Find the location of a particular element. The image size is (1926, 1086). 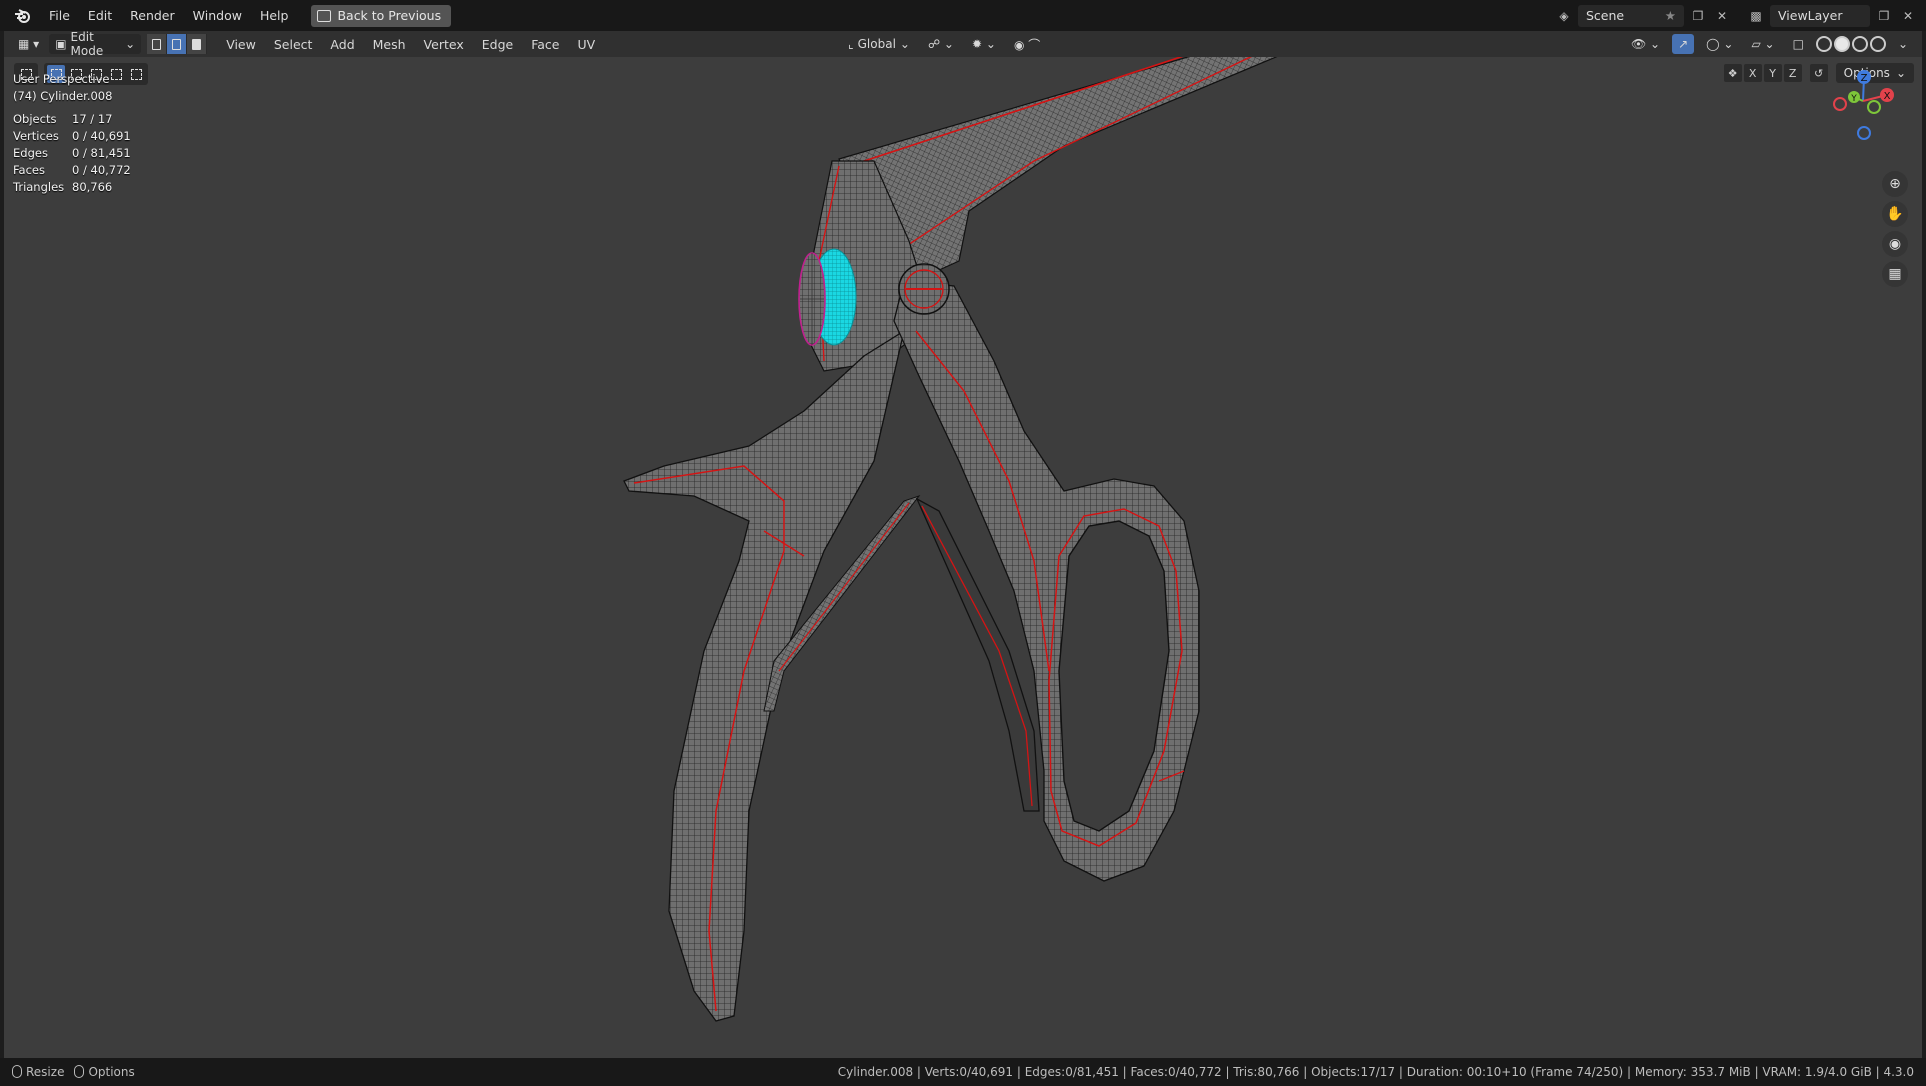

view-layer-field: ViewLayer is located at coordinates (1820, 15).